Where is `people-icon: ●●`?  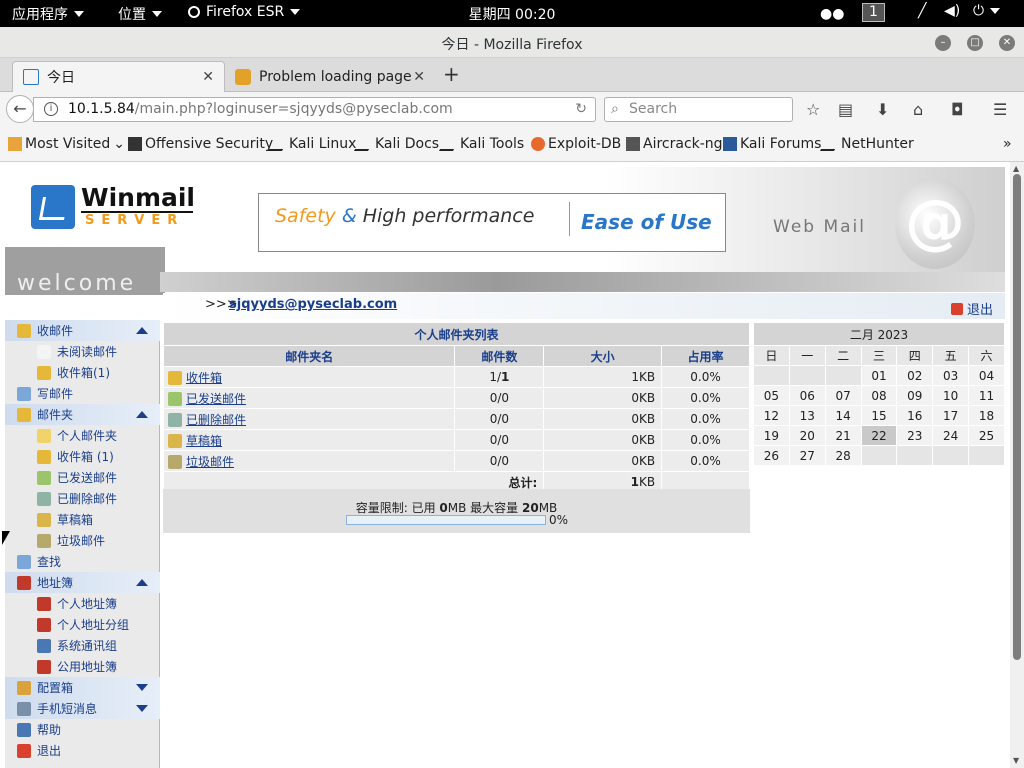
people-icon: ●● is located at coordinates (832, 14).